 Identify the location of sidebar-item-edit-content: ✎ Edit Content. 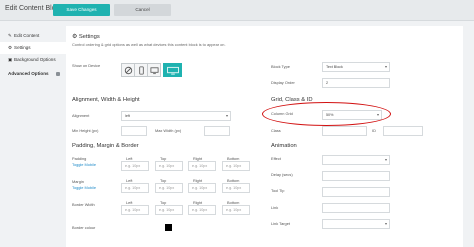
(33, 36).